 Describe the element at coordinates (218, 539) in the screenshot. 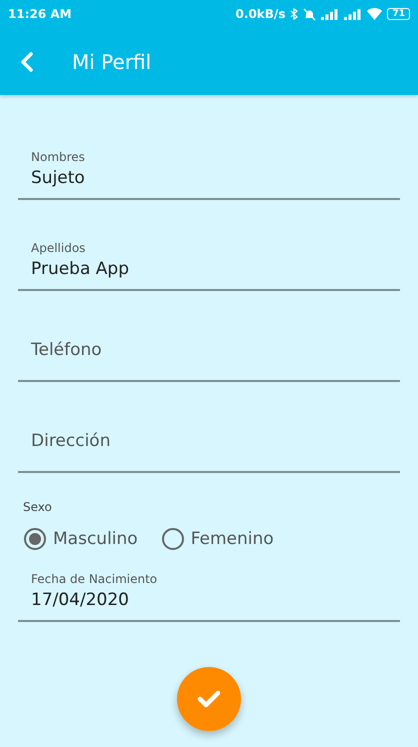

I see `radio-option: Femenino` at that location.